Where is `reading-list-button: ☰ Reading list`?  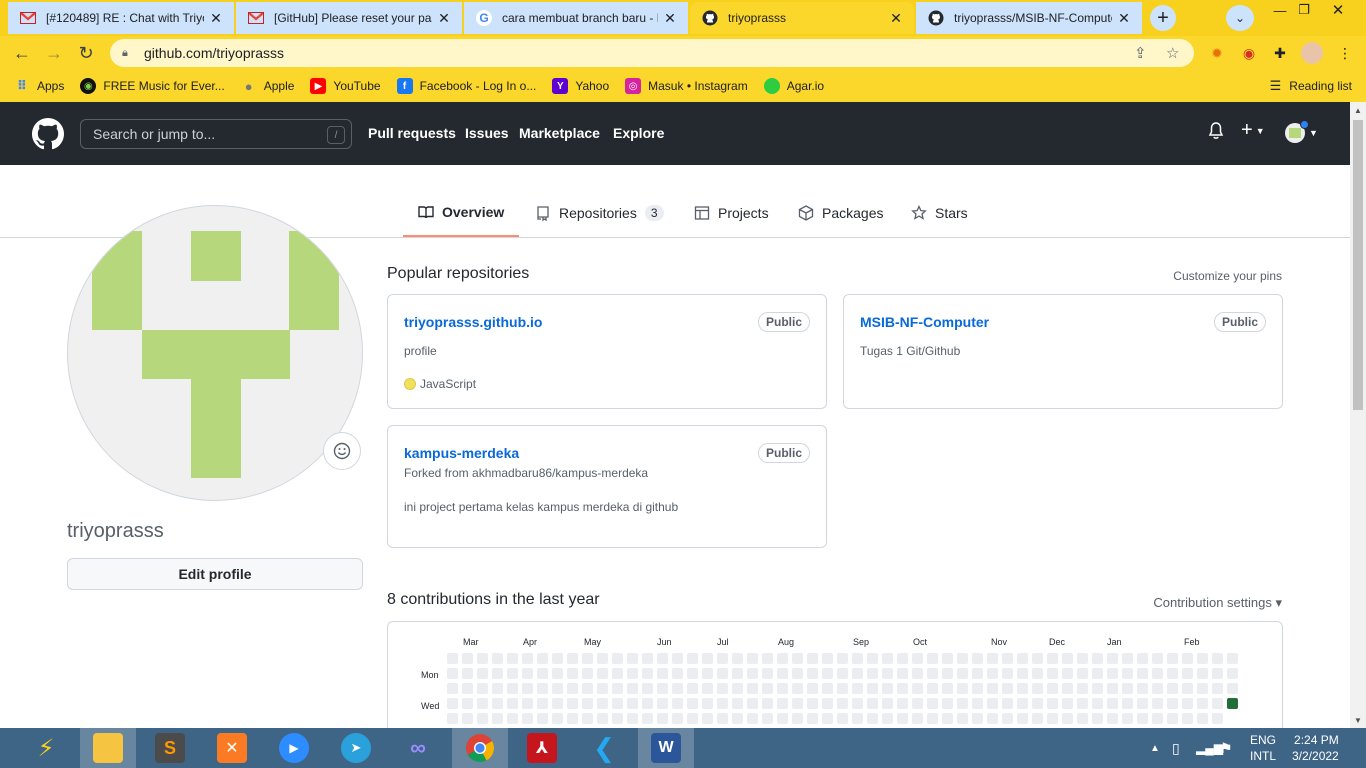
reading-list-button: ☰ Reading list is located at coordinates (1311, 86).